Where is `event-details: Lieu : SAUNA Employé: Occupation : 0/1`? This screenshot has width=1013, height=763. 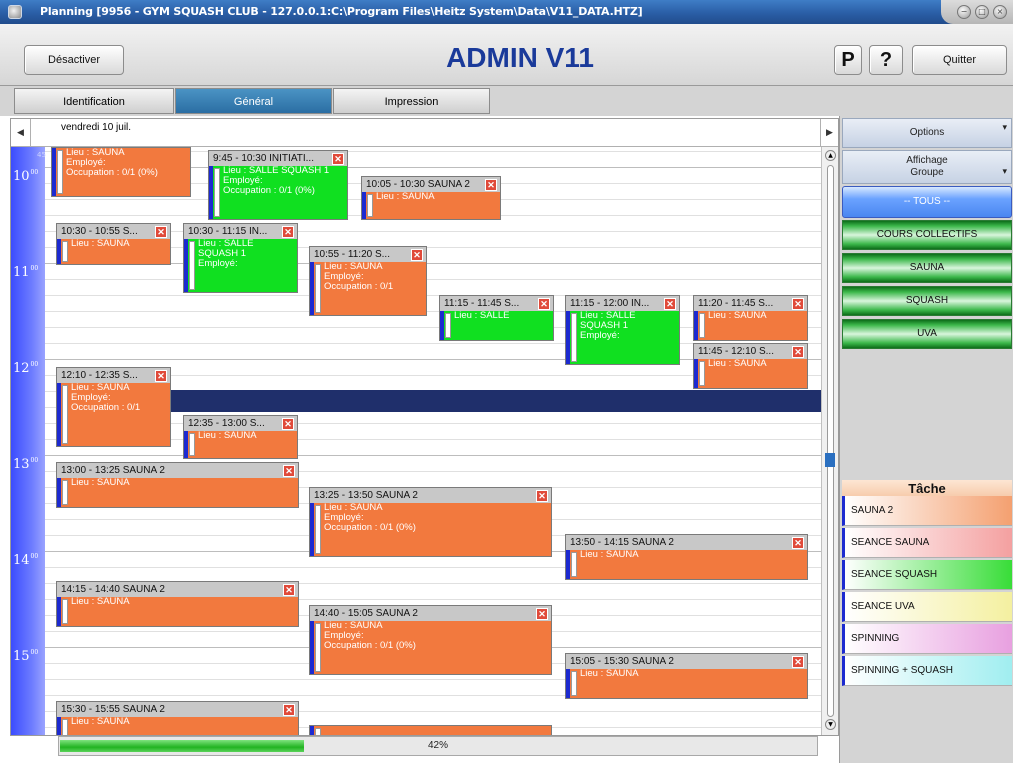
event-details: Lieu : SAUNA Employé: Occupation : 0/1 is located at coordinates (106, 397).